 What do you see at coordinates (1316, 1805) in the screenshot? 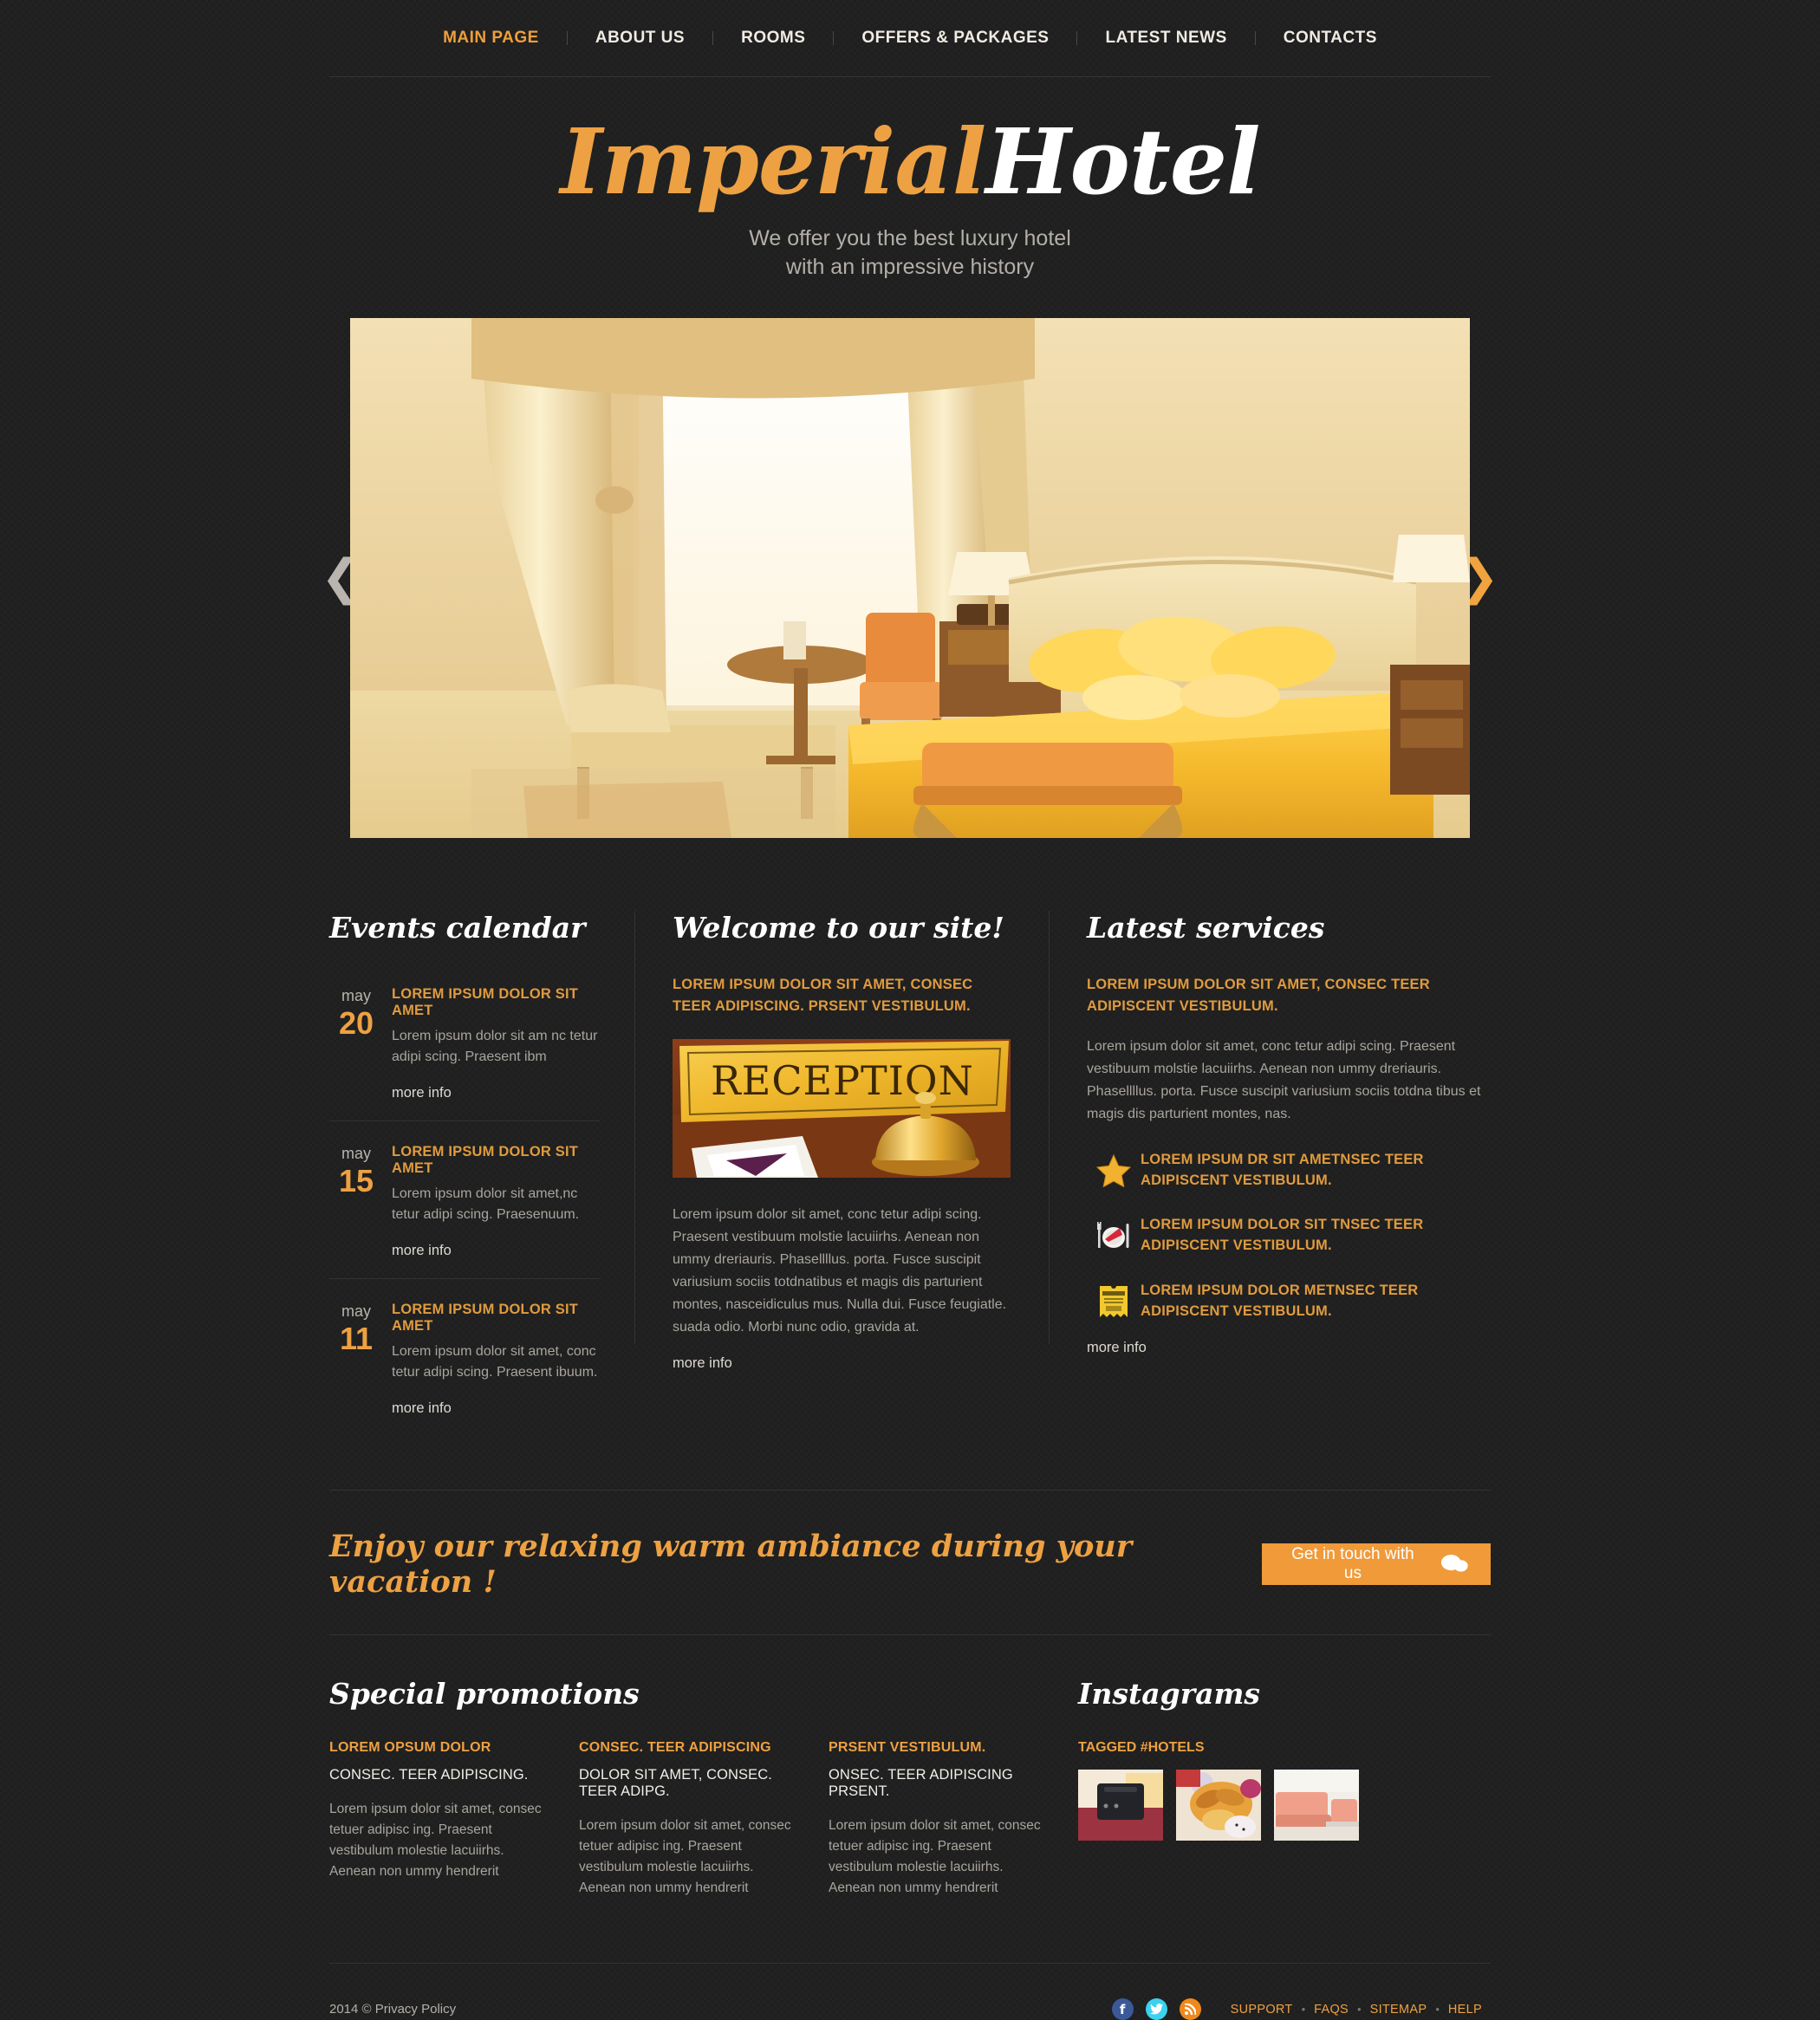
I see `instagram-thumb-lounge` at bounding box center [1316, 1805].